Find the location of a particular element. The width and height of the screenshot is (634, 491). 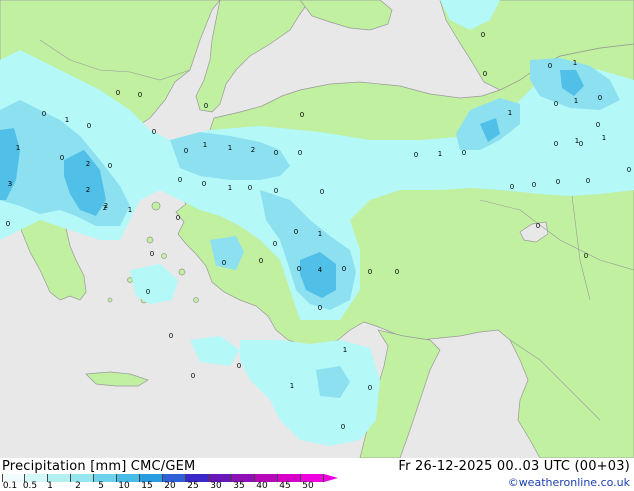

site-credit: ©weatheronline.co.uk is located at coordinates (569, 482).